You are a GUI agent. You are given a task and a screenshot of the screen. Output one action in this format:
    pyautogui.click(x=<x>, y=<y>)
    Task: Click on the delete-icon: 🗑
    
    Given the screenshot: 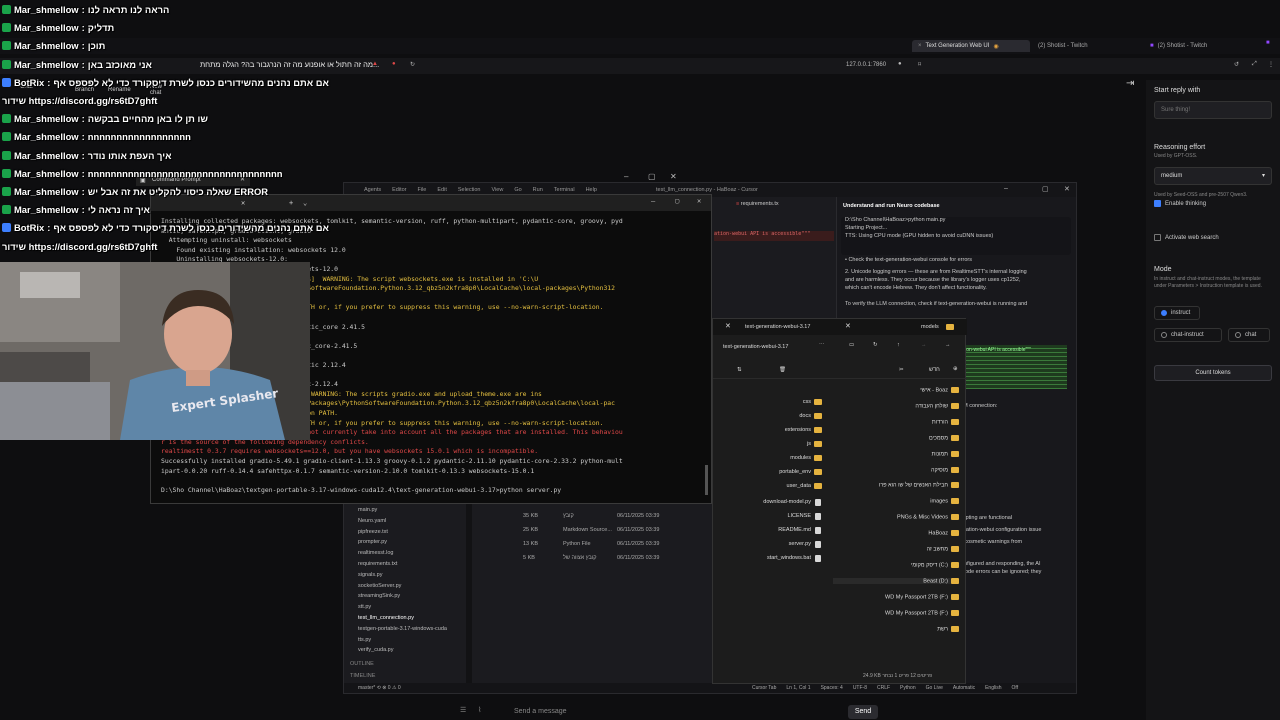 What is the action you would take?
    pyautogui.click(x=782, y=370)
    